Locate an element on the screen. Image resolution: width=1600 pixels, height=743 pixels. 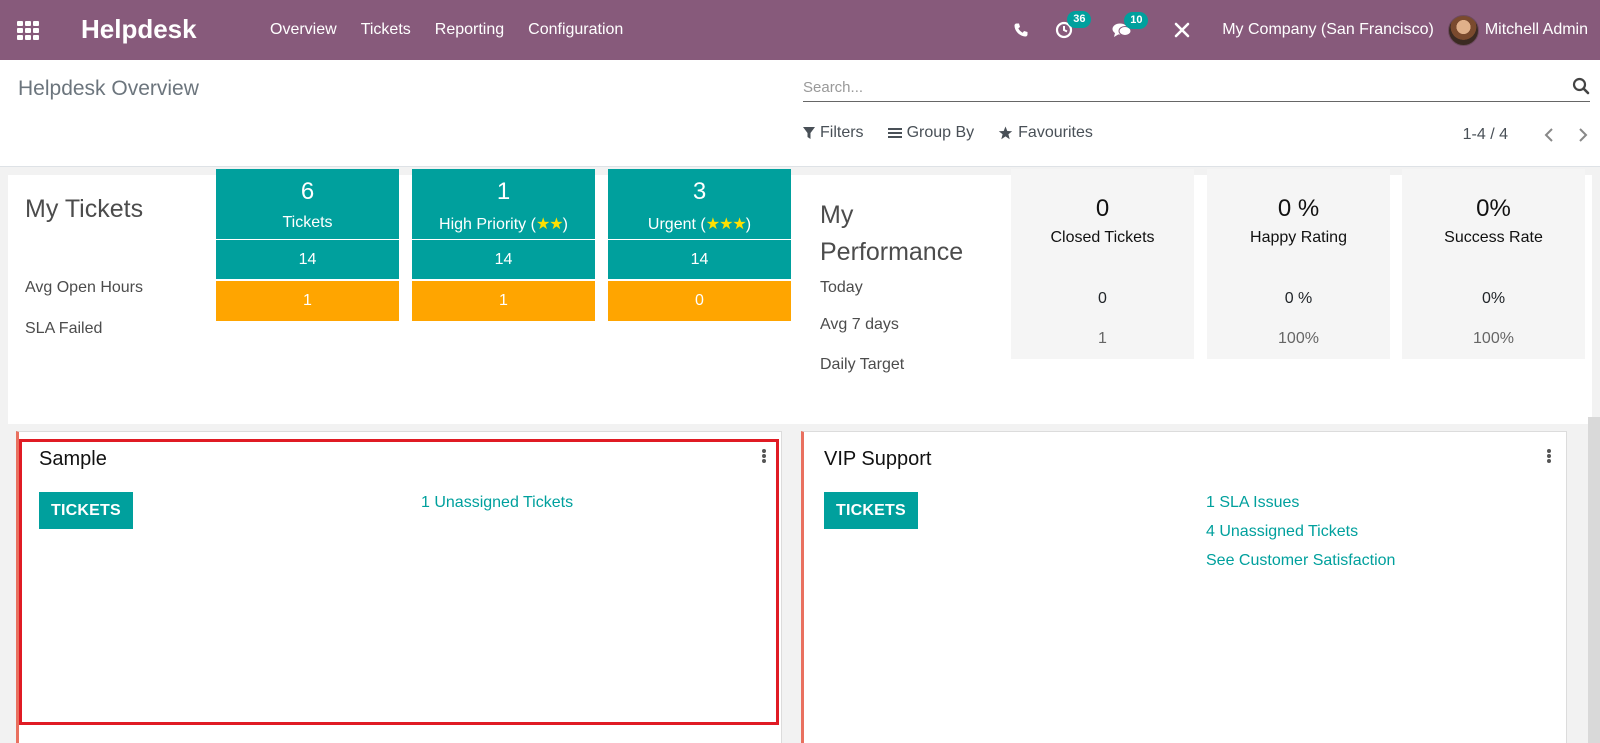
team-title: VIP Support is located at coordinates (878, 459).